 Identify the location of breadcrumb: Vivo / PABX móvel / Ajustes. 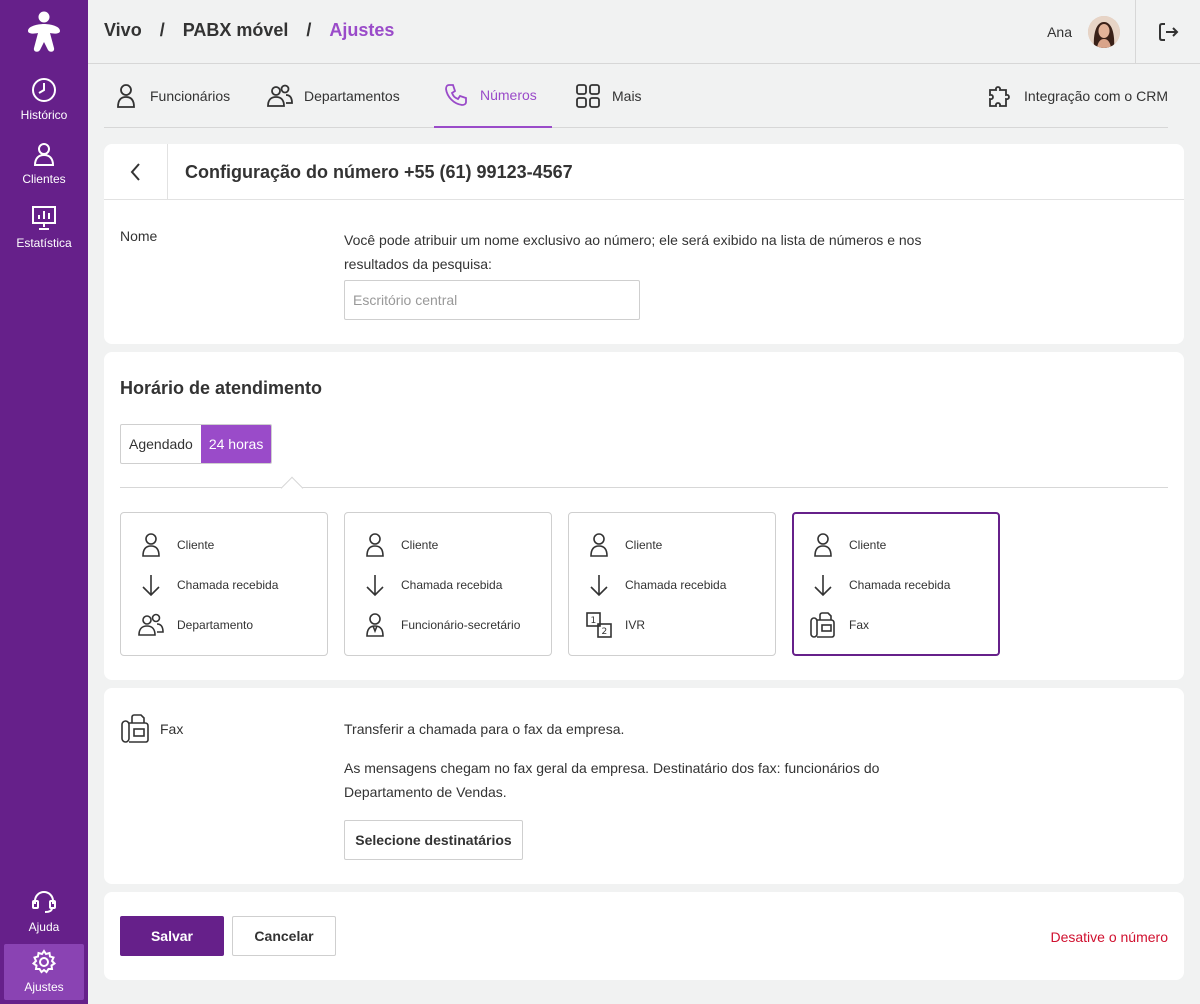
(249, 30).